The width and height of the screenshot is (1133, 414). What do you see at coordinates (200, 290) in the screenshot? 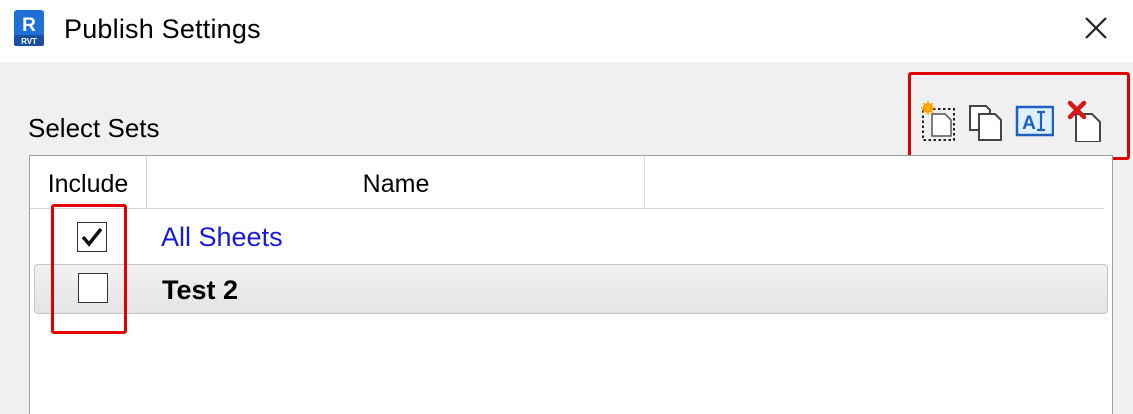
I see `set-name: Test 2` at bounding box center [200, 290].